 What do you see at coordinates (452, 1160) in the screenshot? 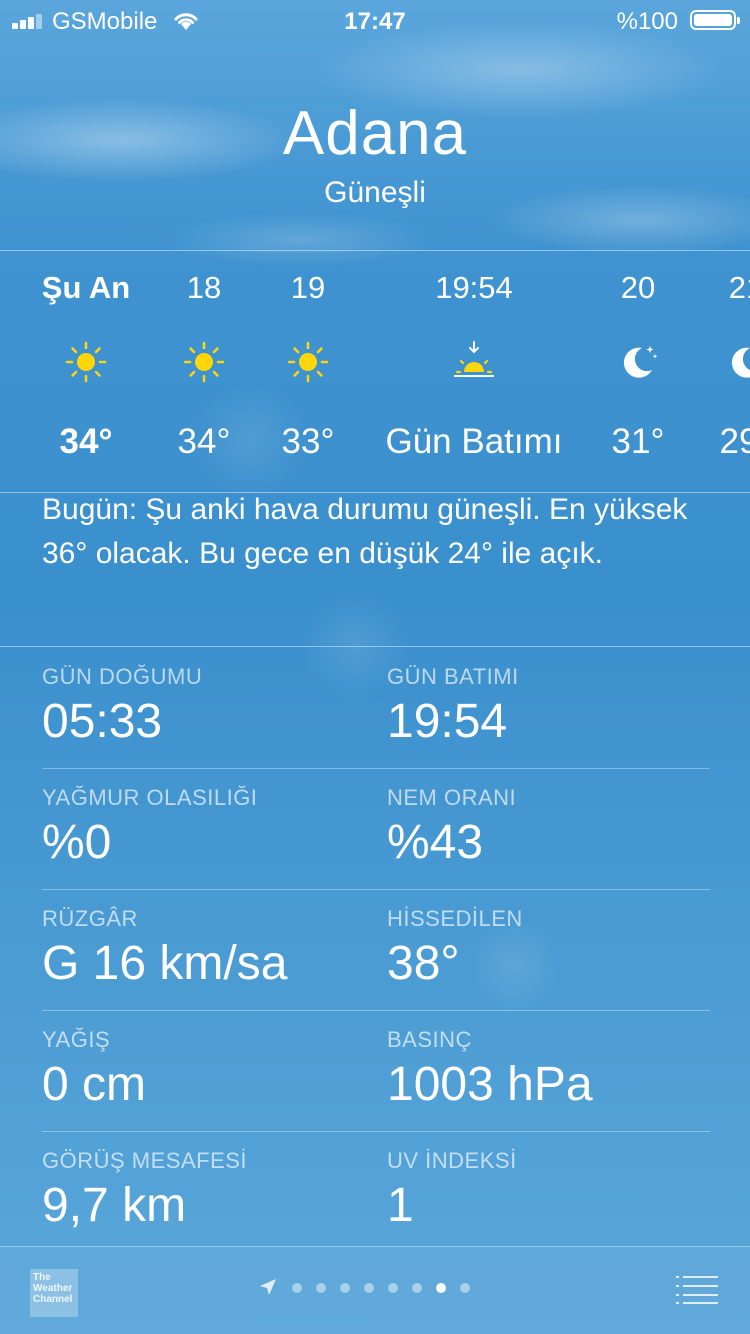
I see `detail-label: UV İNDEKSİ` at bounding box center [452, 1160].